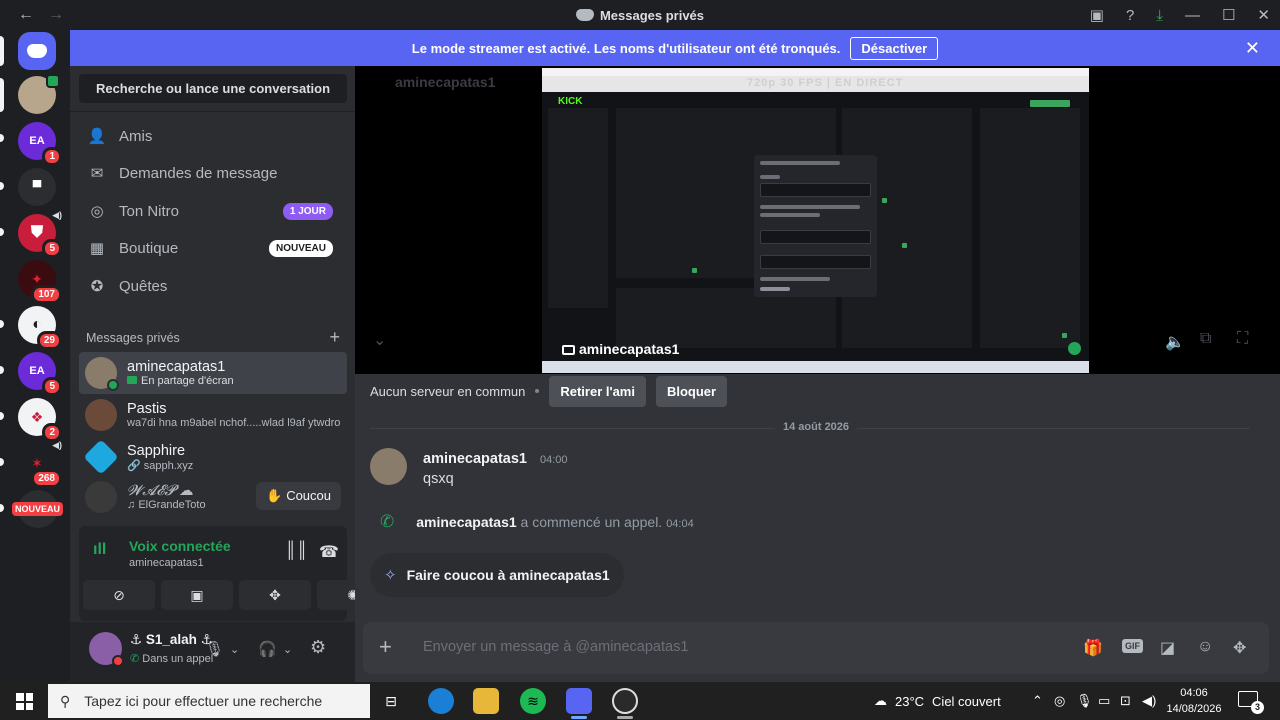 This screenshot has width=1280, height=720. What do you see at coordinates (1239, 648) in the screenshot?
I see `apps-icon: ✥` at bounding box center [1239, 648].